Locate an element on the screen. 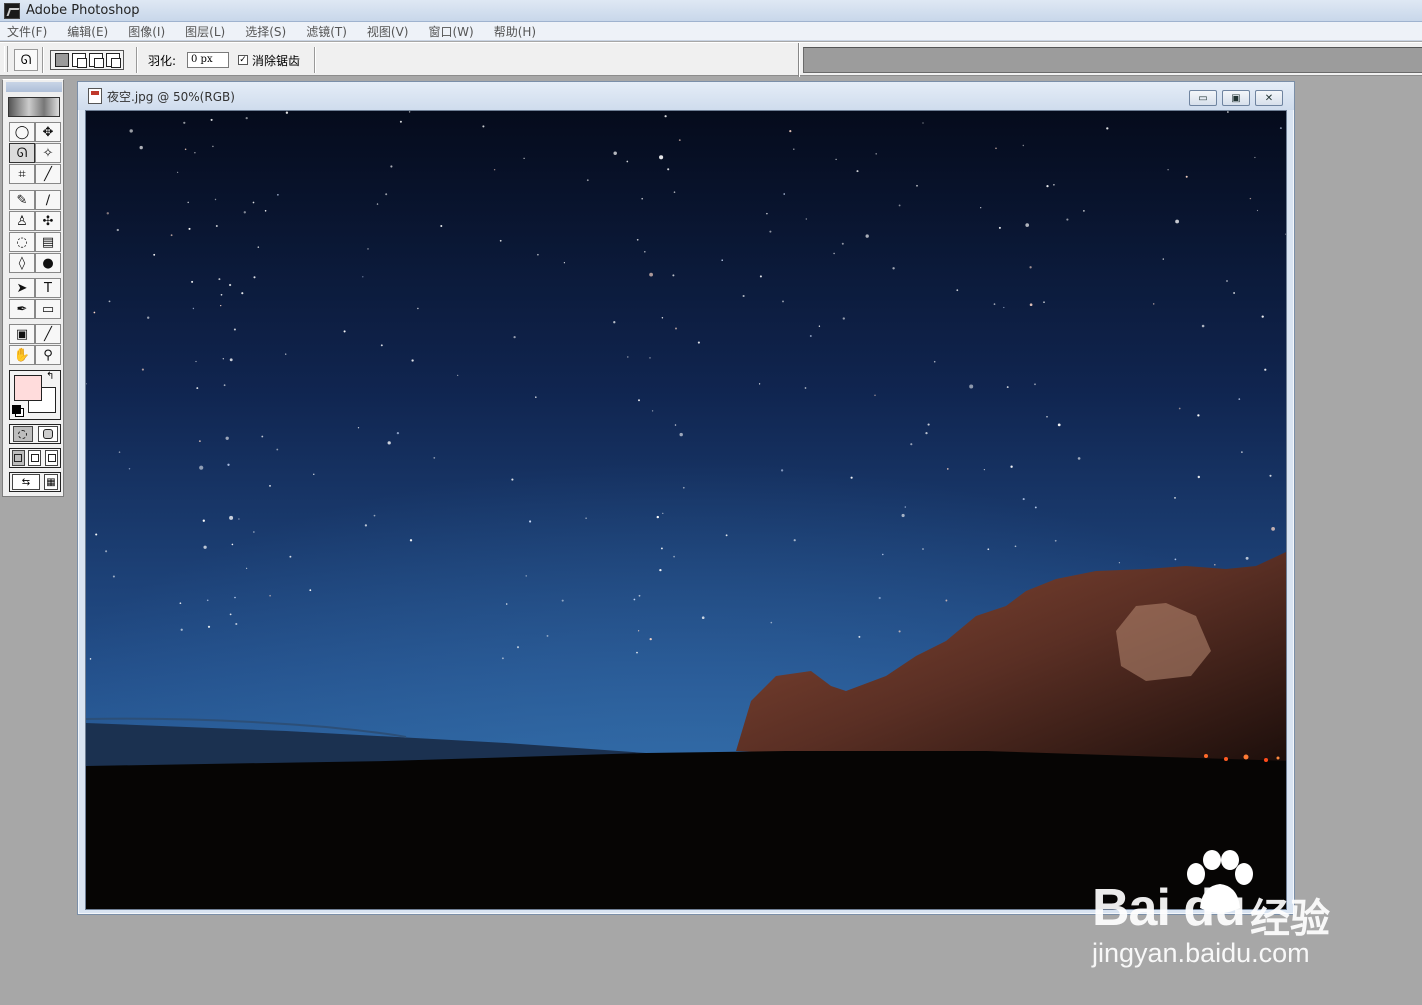 This screenshot has height=1005, width=1422. full-screen-icon is located at coordinates (52, 458).